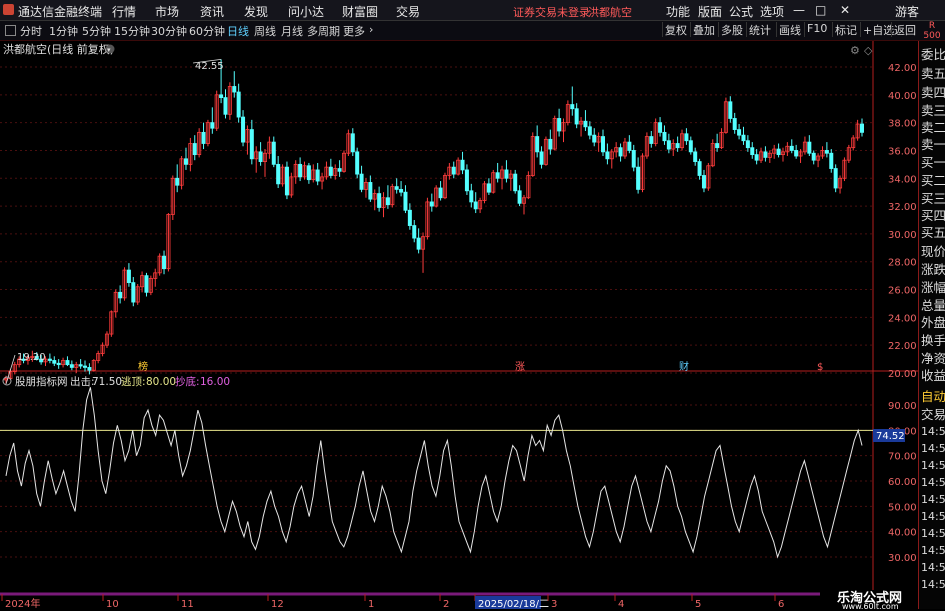 This screenshot has width=945, height=611. I want to click on sidebar-item: 涨跌, so click(933, 268).